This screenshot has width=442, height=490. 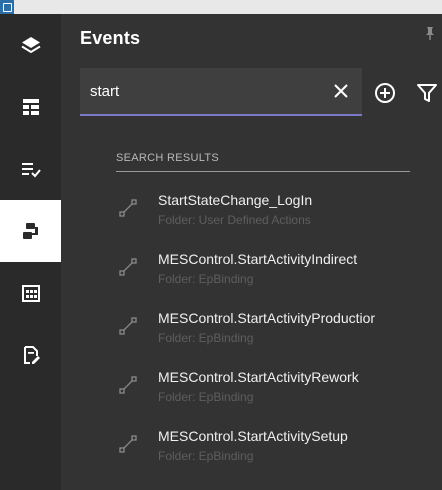 I want to click on sidebar-item-checklist, so click(x=30, y=169).